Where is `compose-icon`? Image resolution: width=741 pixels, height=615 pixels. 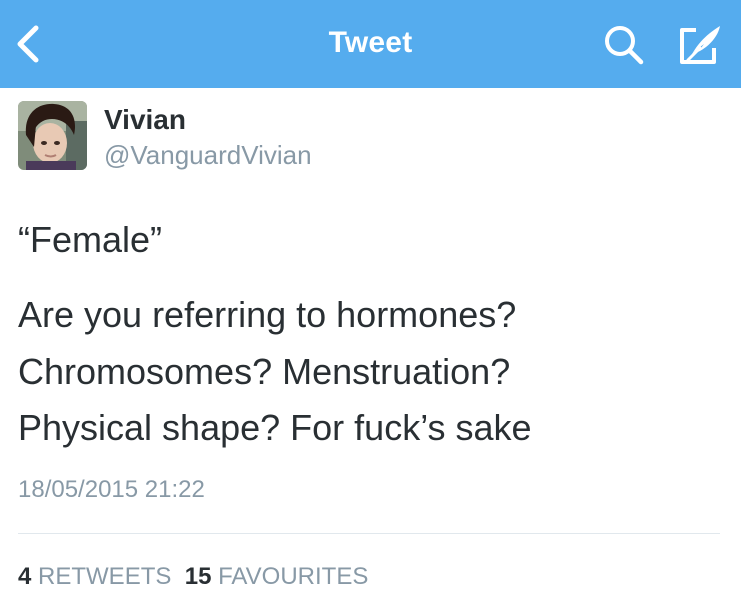
compose-icon is located at coordinates (700, 45).